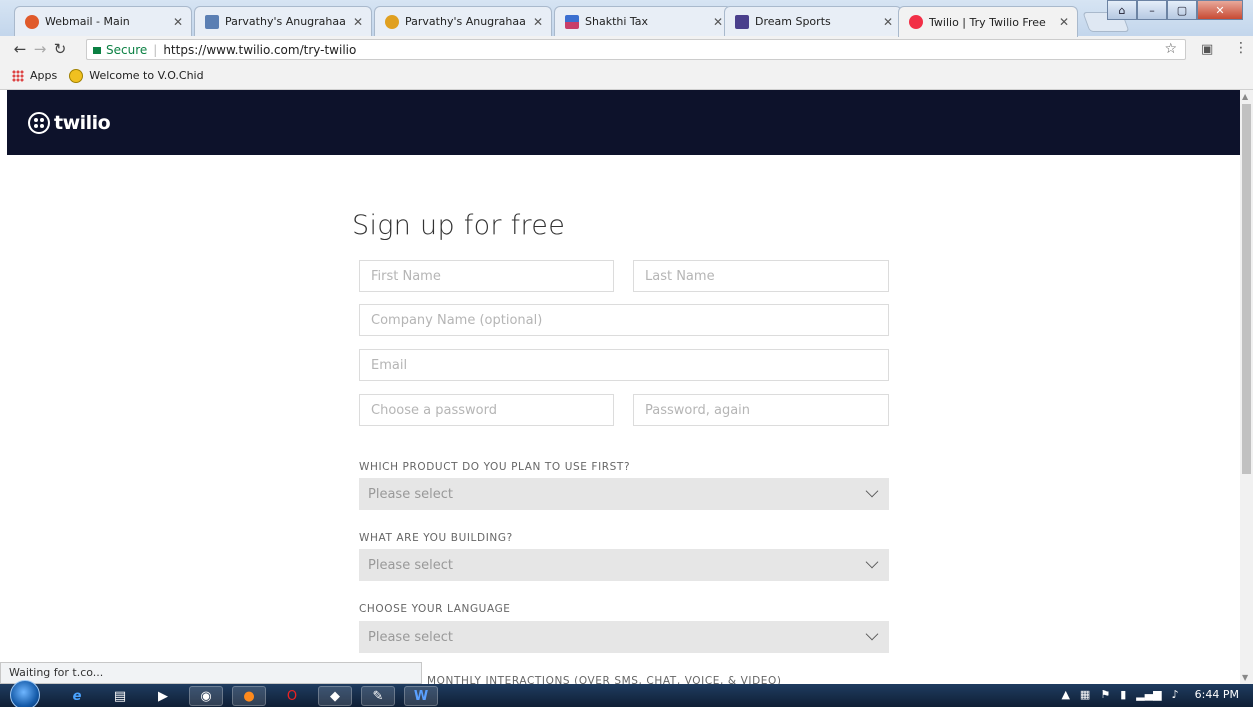 The width and height of the screenshot is (1253, 707). Describe the element at coordinates (406, 276) in the screenshot. I see `first-name-placeholder: First Name` at that location.